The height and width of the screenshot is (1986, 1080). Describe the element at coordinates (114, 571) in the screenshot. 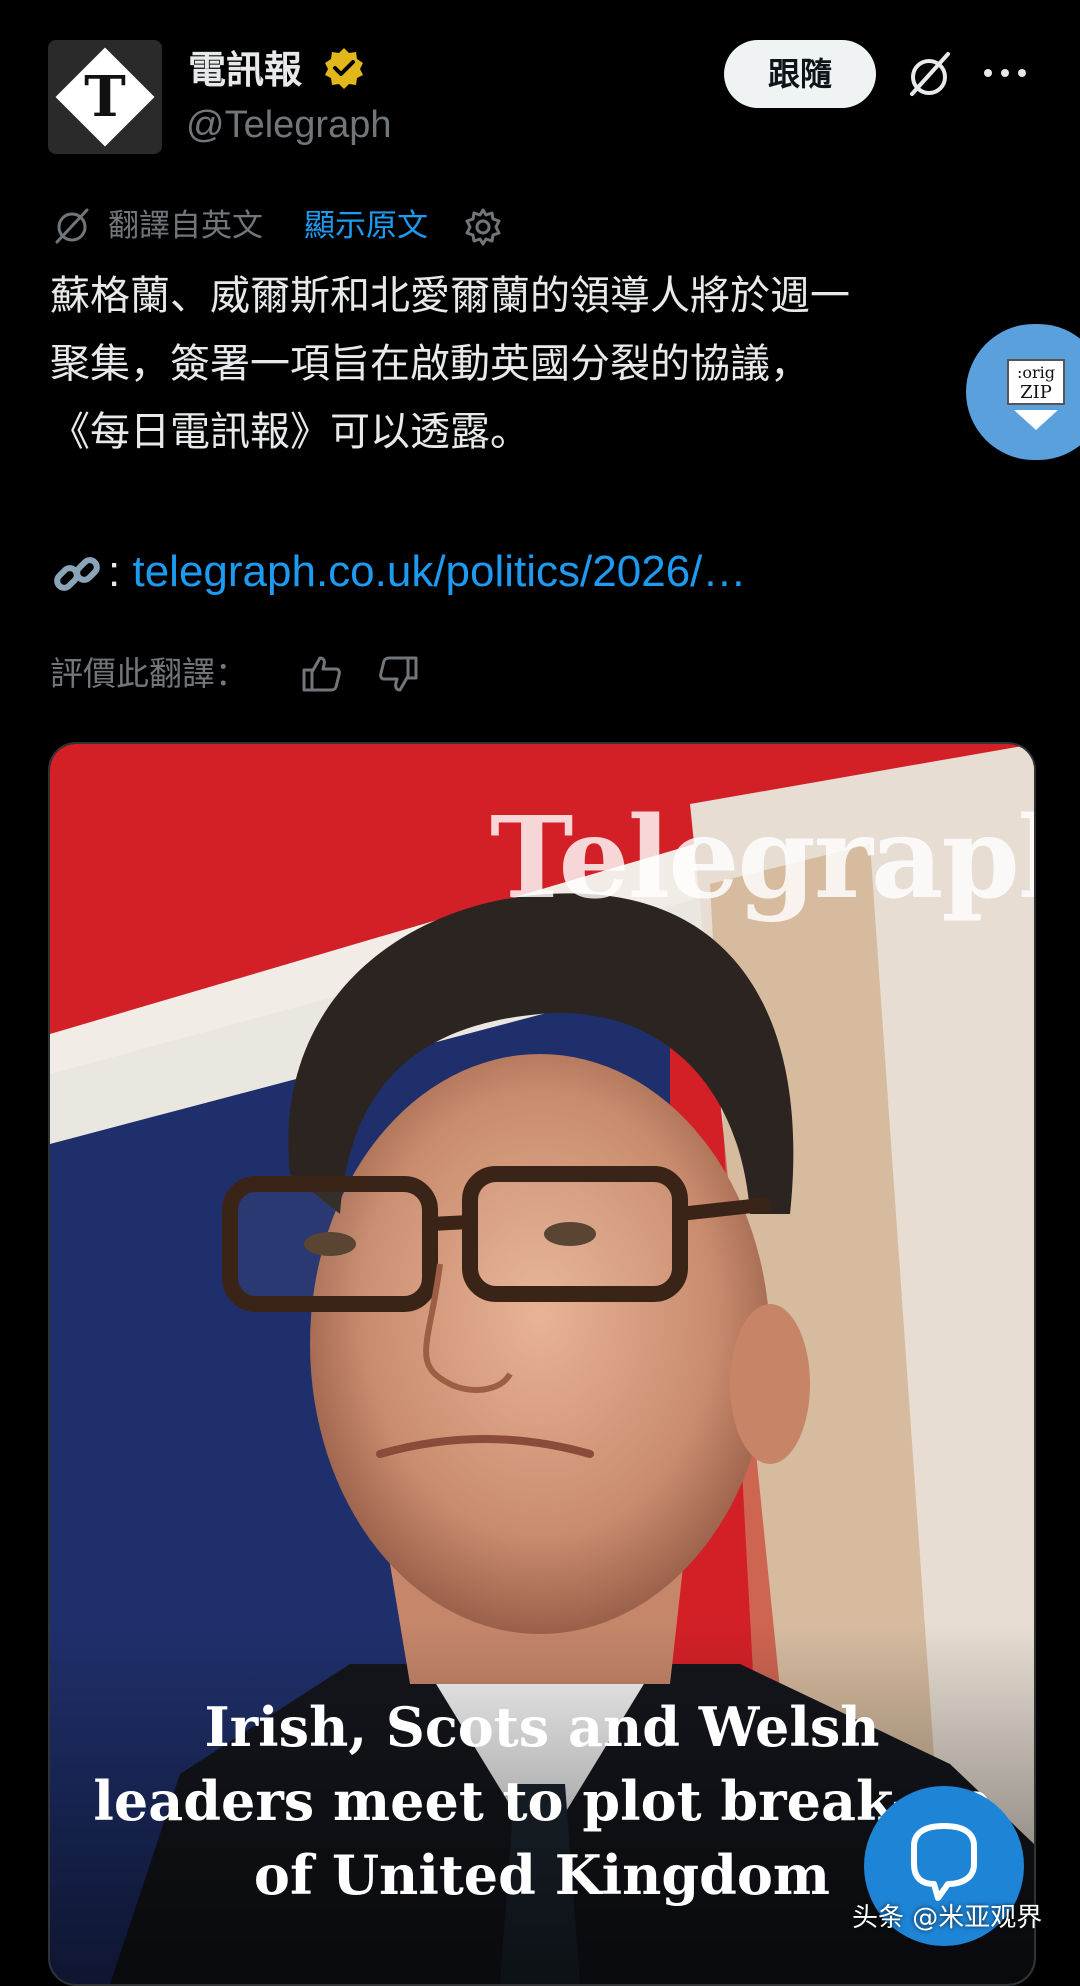

I see `link-colon: :` at that location.